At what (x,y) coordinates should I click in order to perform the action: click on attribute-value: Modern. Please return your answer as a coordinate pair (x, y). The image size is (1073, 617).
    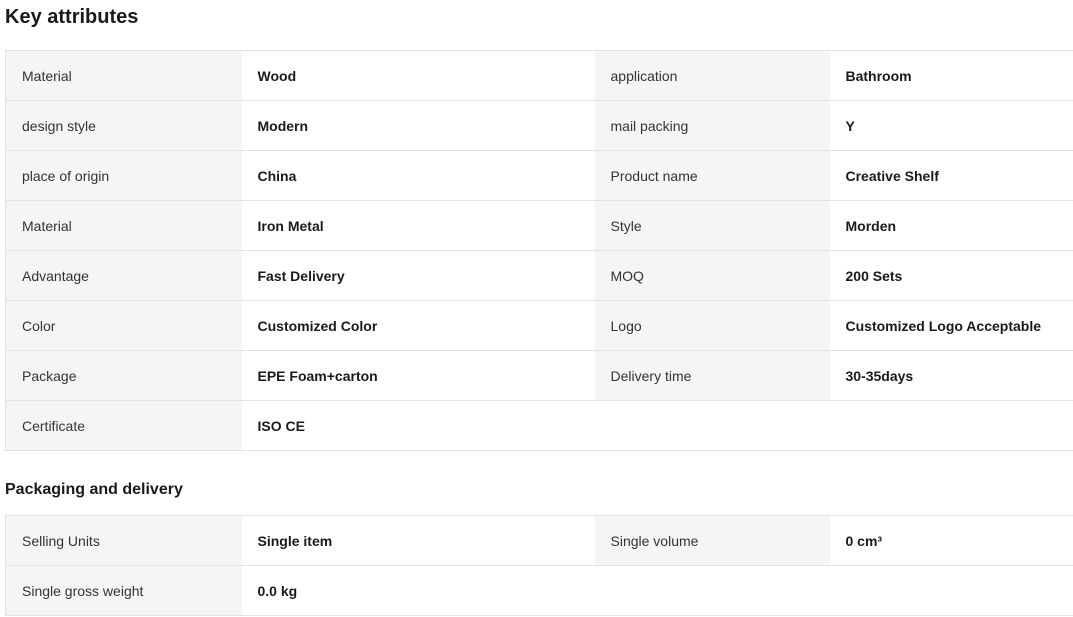
    Looking at the image, I should click on (418, 125).